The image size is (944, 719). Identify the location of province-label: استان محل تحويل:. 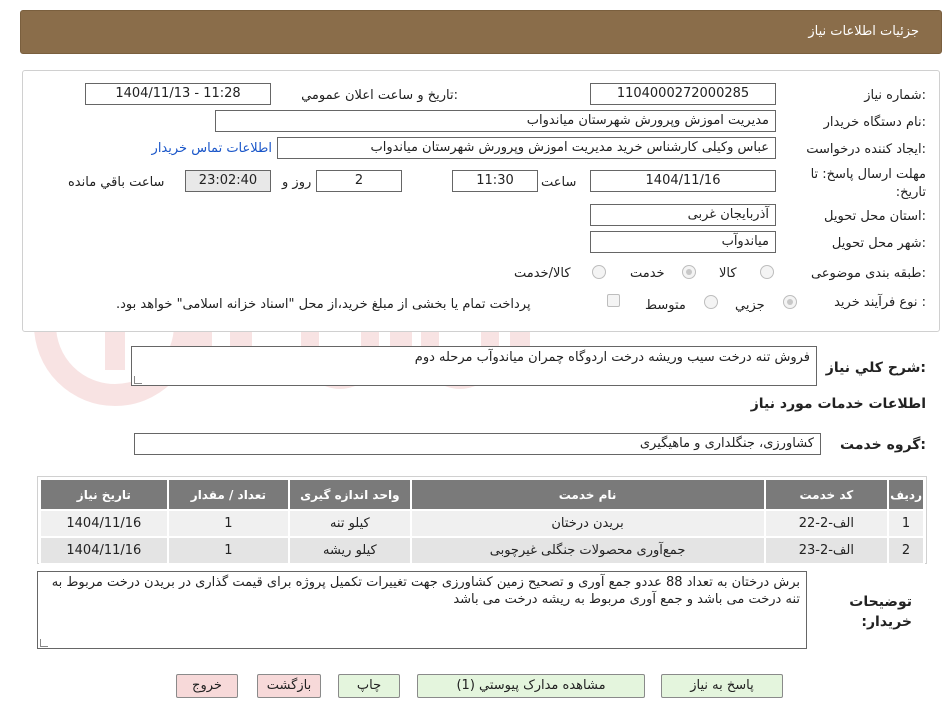
(875, 216).